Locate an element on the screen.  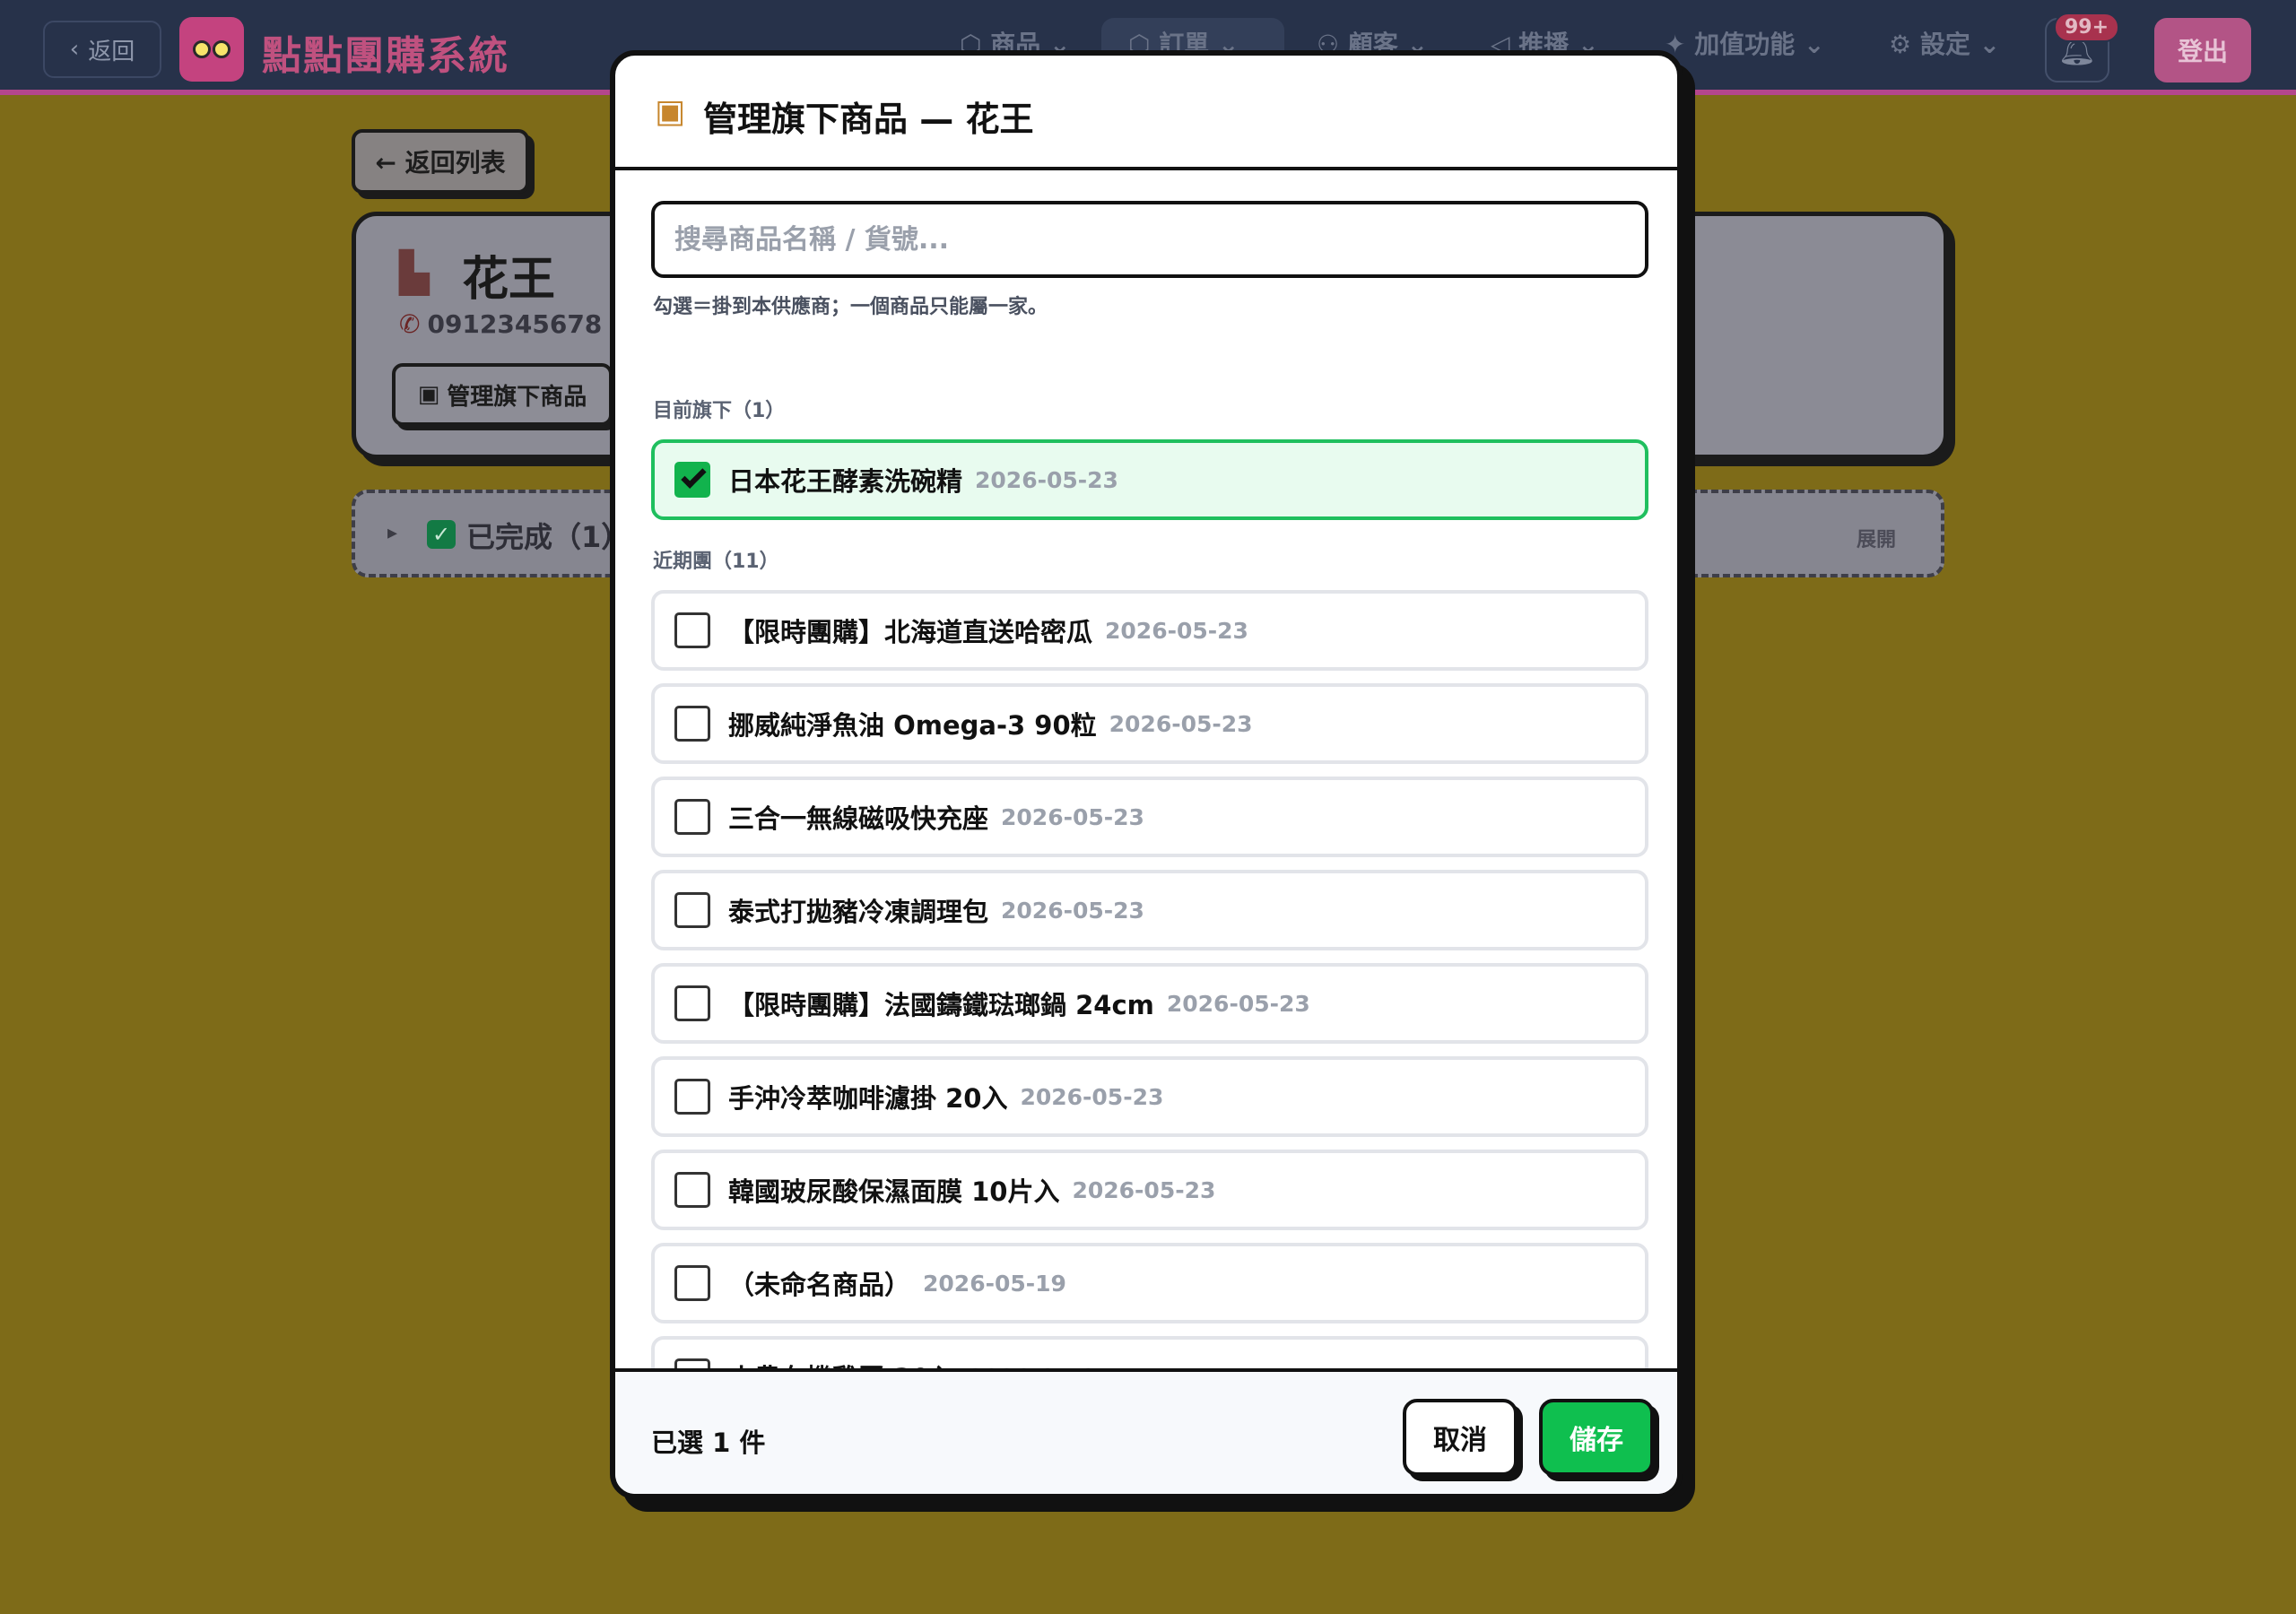
nav-back-button: ‹ 返回 is located at coordinates (102, 49).